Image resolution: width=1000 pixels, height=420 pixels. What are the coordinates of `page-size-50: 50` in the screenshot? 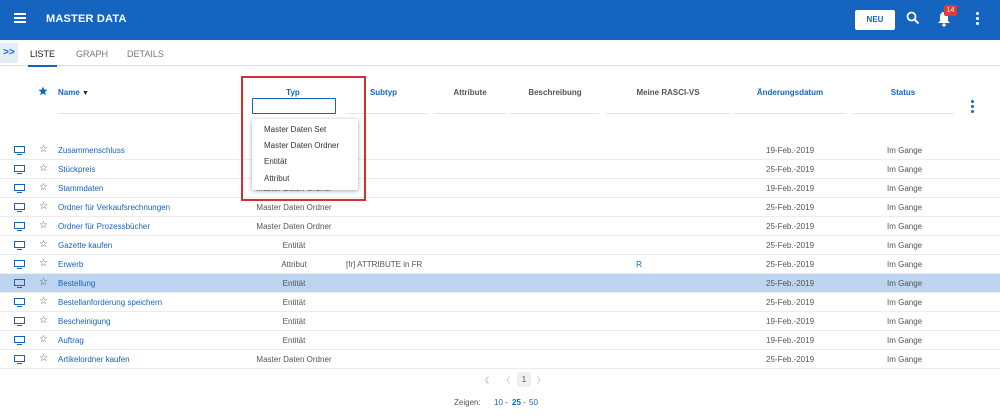 It's located at (533, 402).